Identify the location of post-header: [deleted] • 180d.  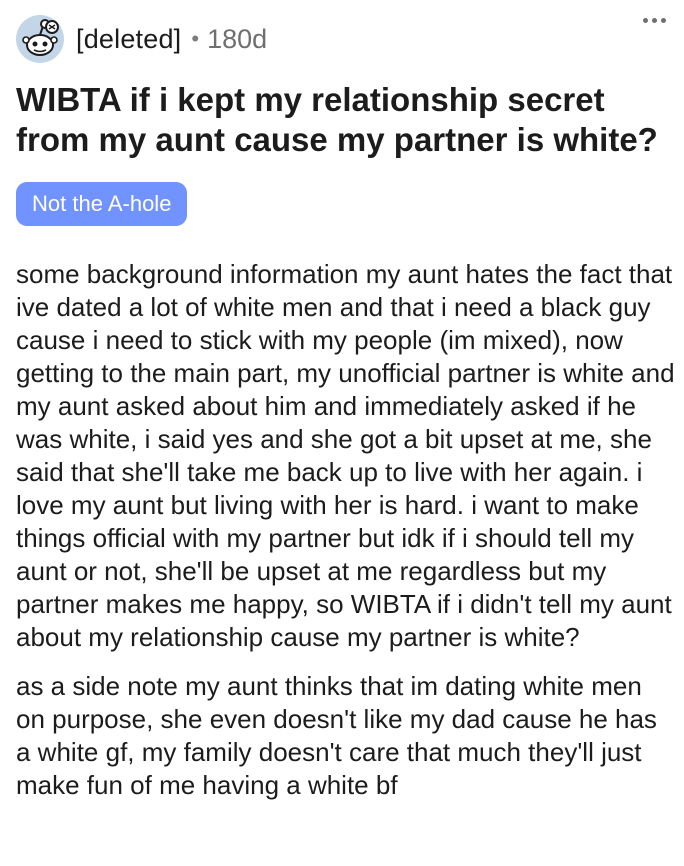
(342, 39).